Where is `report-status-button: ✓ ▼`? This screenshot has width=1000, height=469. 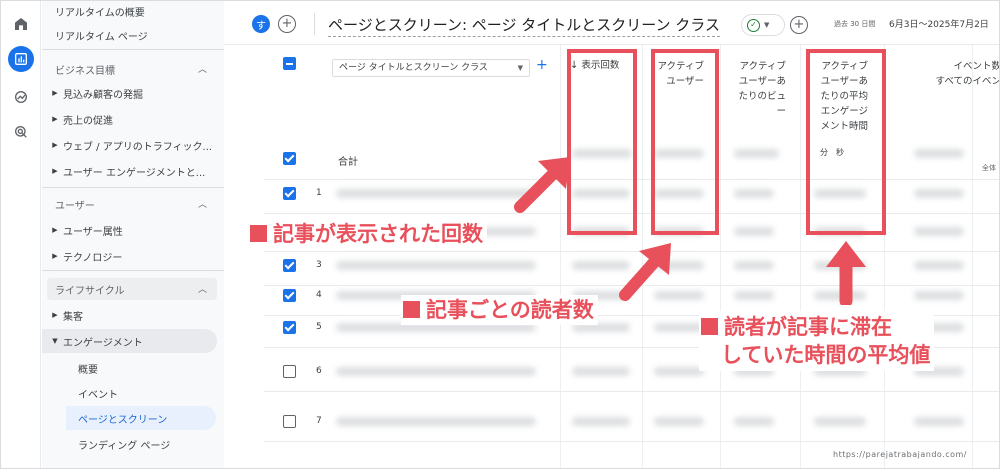 report-status-button: ✓ ▼ is located at coordinates (763, 25).